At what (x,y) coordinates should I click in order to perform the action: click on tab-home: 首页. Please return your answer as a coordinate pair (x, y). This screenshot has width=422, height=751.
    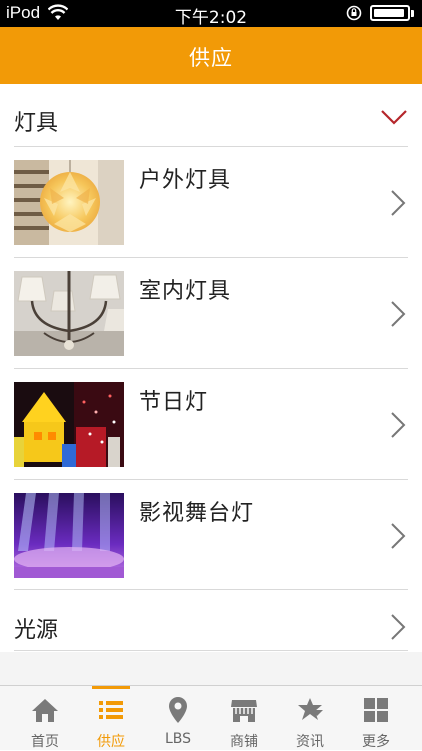
    Looking at the image, I should click on (45, 718).